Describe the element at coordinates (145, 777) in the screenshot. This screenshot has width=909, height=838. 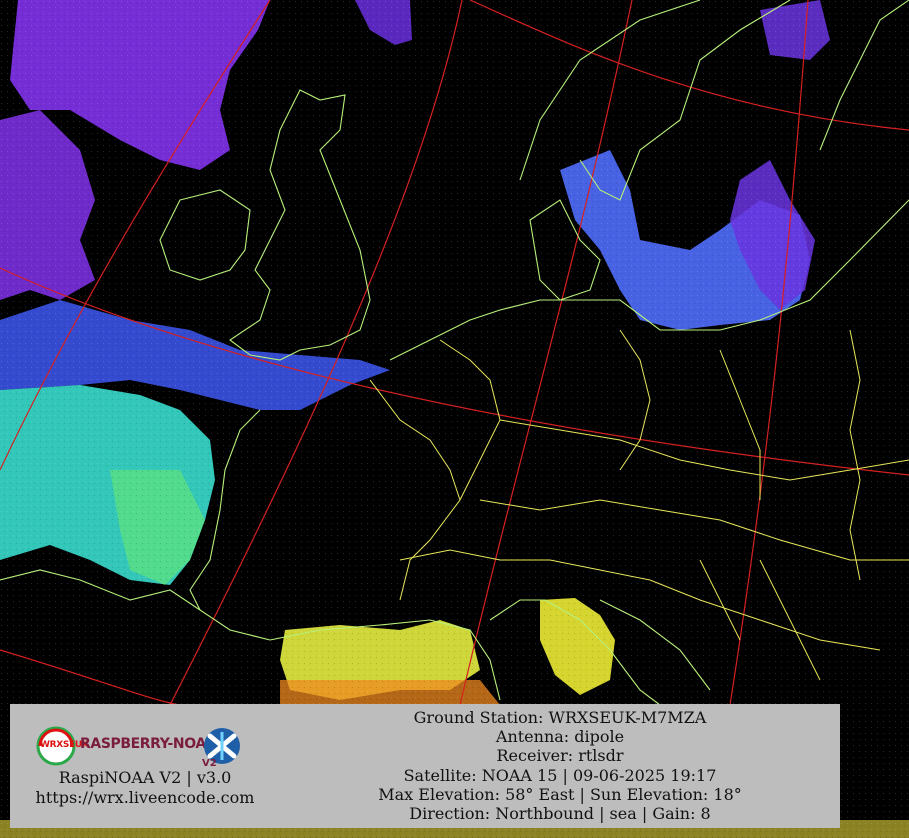
I see `product-version: RaspiNOAA V2 | v3.0` at that location.